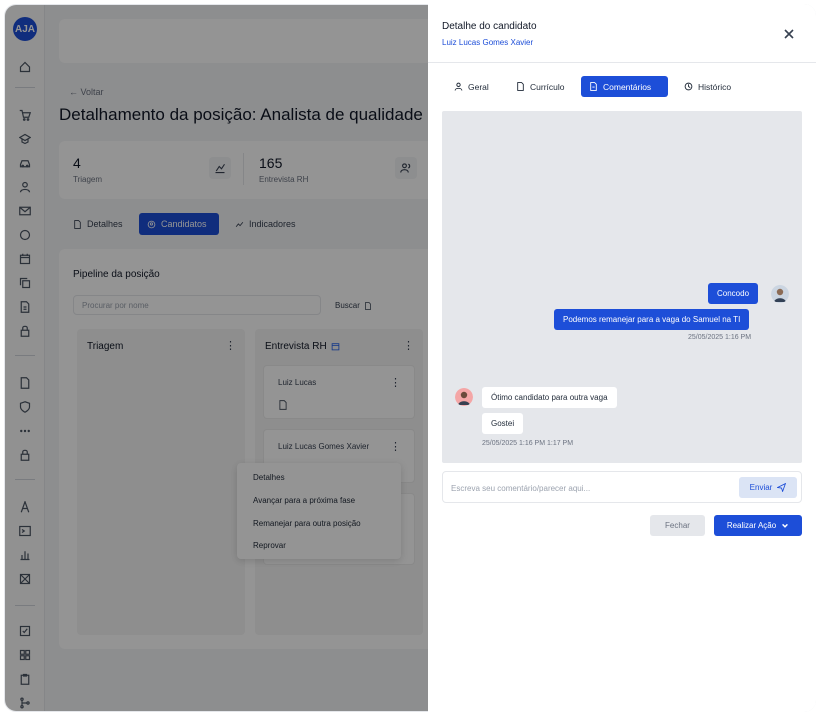  Describe the element at coordinates (540, 86) in the screenshot. I see `tab-curriculo: Currículo` at that location.